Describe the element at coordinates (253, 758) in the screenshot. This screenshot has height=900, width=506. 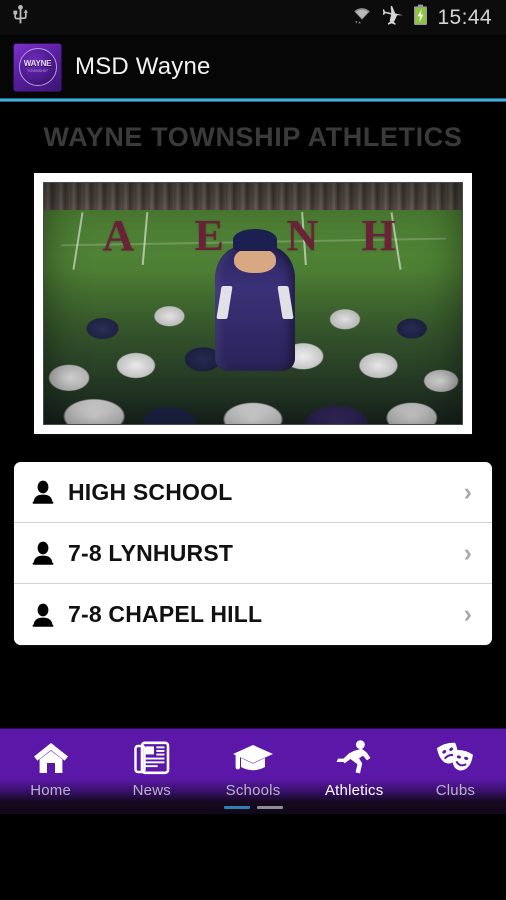
I see `graduation-cap-icon` at that location.